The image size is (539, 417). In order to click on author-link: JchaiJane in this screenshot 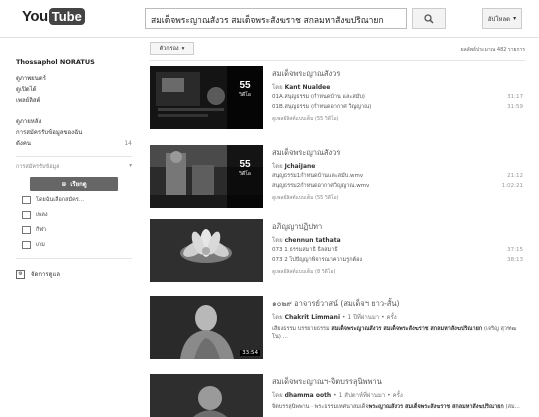, I will do `click(300, 166)`.